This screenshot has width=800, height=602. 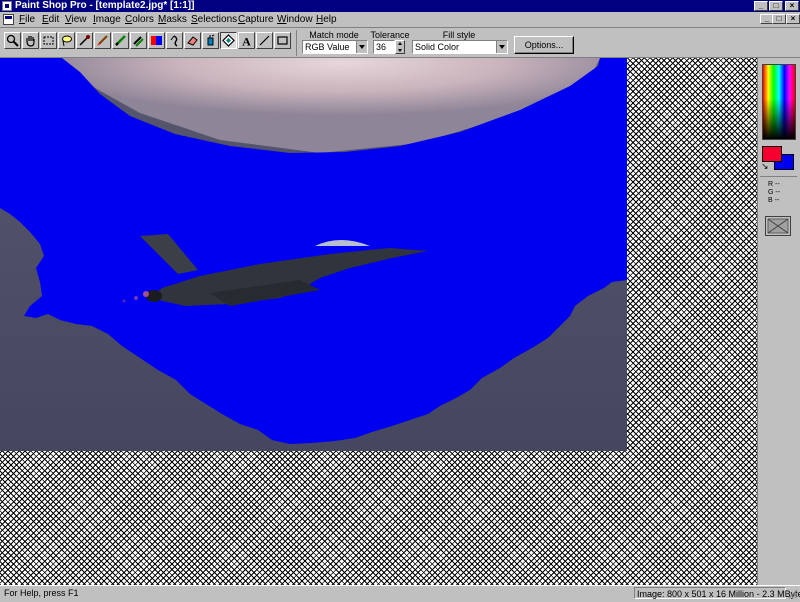 I want to click on zoom-tool, so click(x=12, y=40).